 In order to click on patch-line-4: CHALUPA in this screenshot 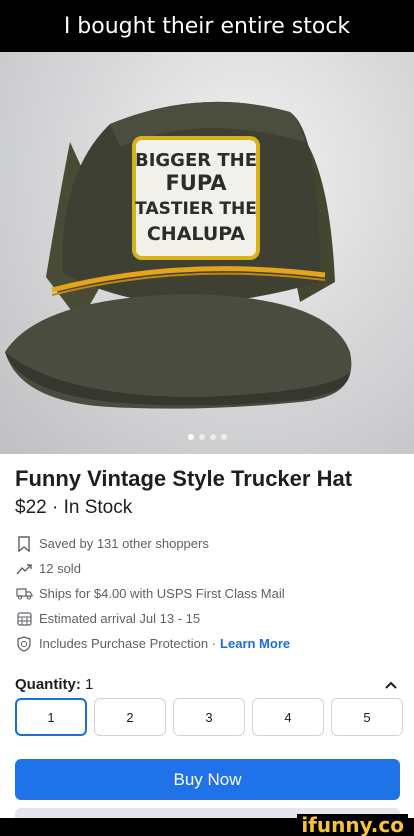, I will do `click(196, 234)`.